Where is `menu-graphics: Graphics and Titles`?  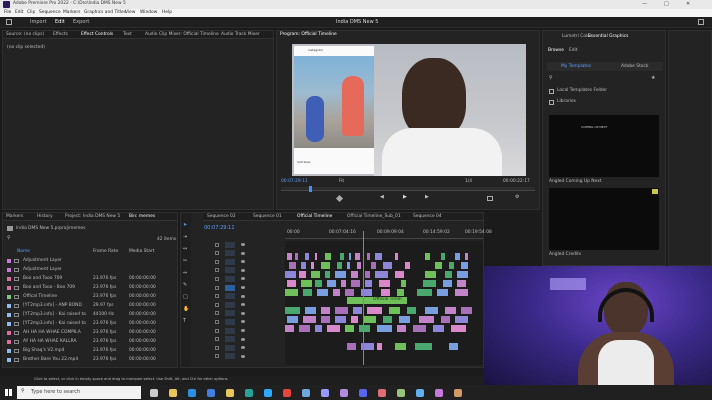 menu-graphics: Graphics and Titles is located at coordinates (105, 12).